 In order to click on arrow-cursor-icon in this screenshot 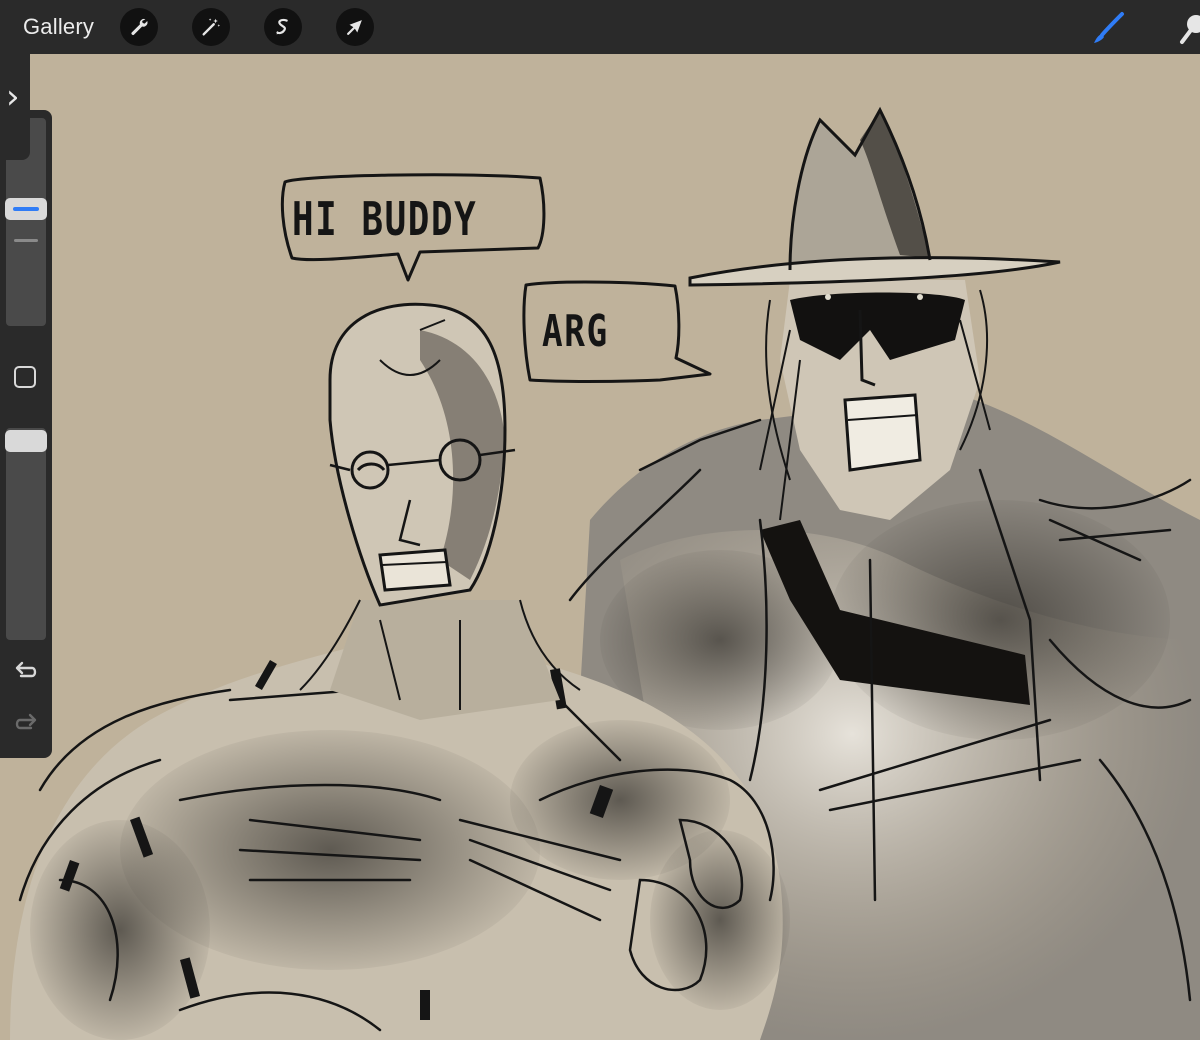, I will do `click(354, 27)`.